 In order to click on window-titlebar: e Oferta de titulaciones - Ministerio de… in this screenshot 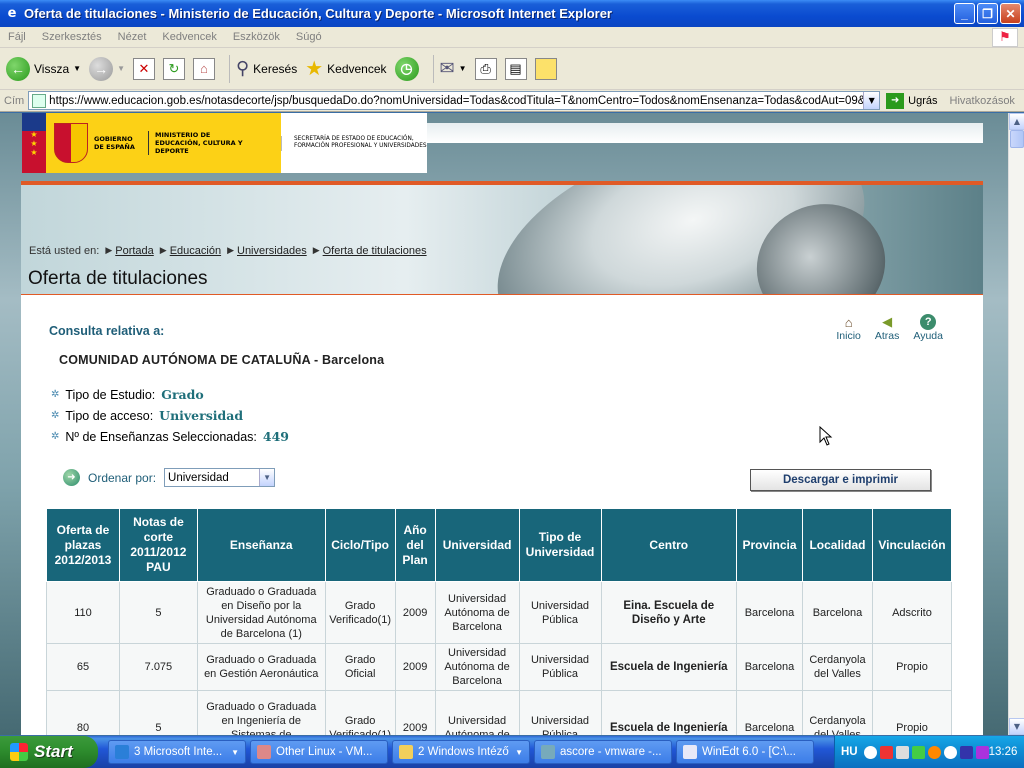, I will do `click(512, 13)`.